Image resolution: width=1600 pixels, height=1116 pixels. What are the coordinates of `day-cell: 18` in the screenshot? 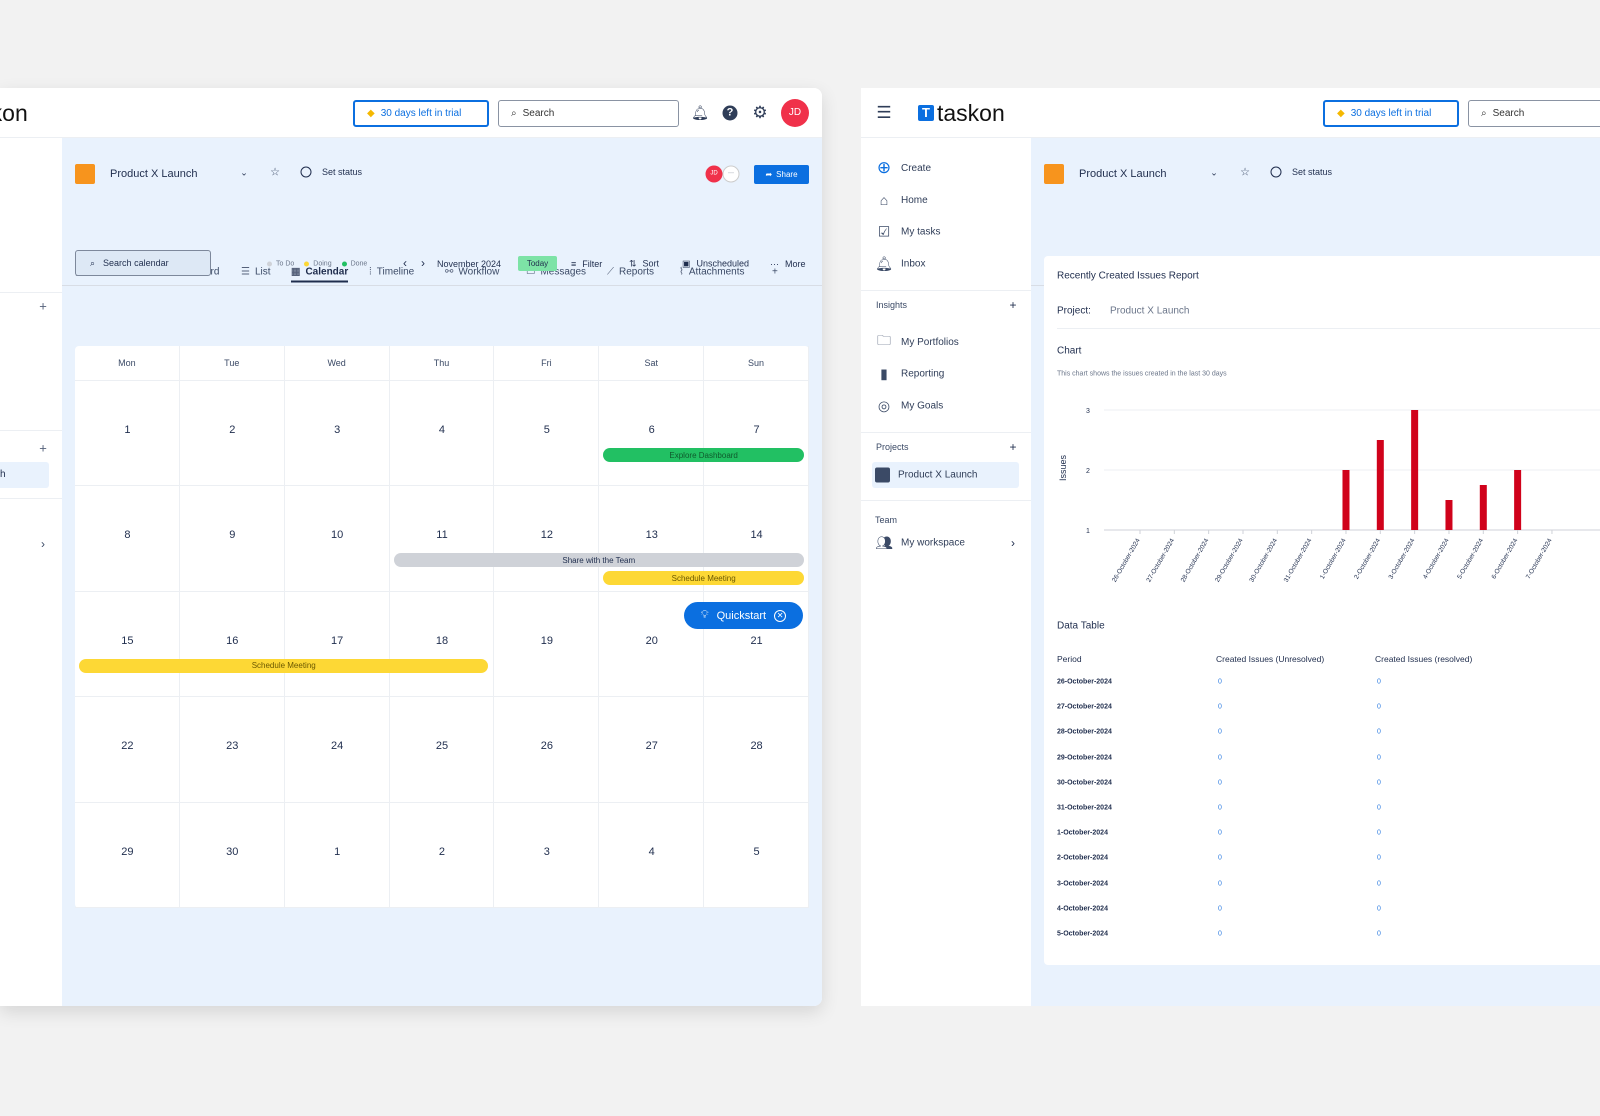 It's located at (442, 644).